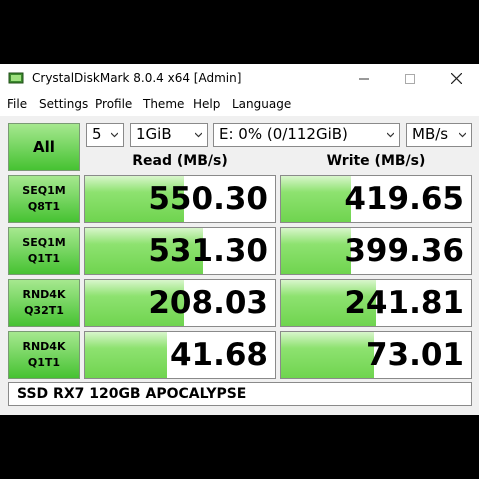 The width and height of the screenshot is (479, 479). What do you see at coordinates (63, 104) in the screenshot?
I see `menu-settings: Settings` at bounding box center [63, 104].